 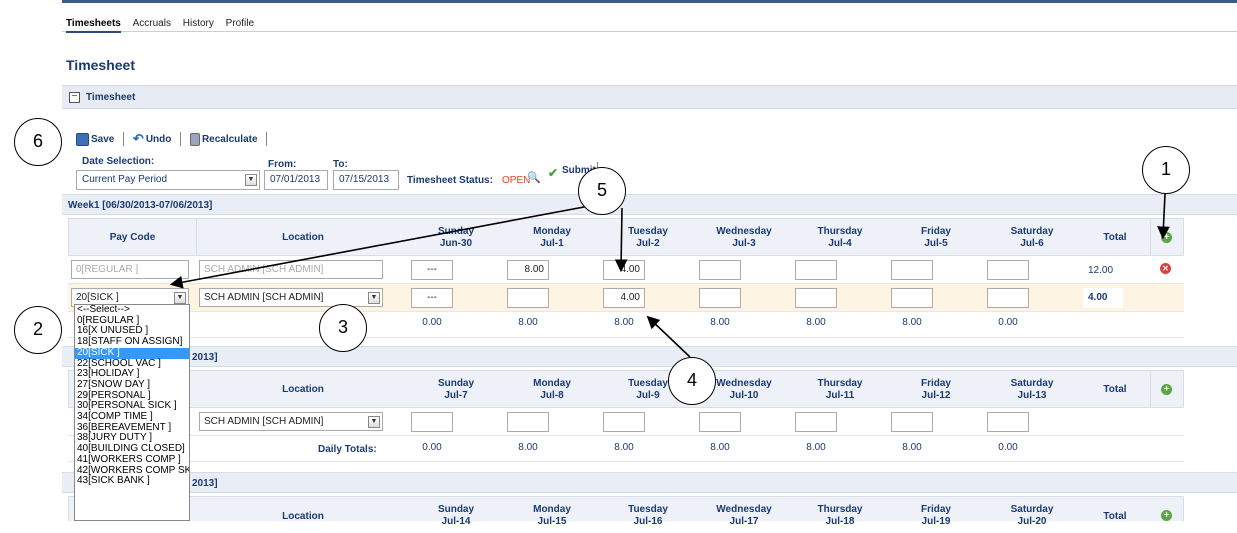 What do you see at coordinates (602, 191) in the screenshot?
I see `callout-5: 5` at bounding box center [602, 191].